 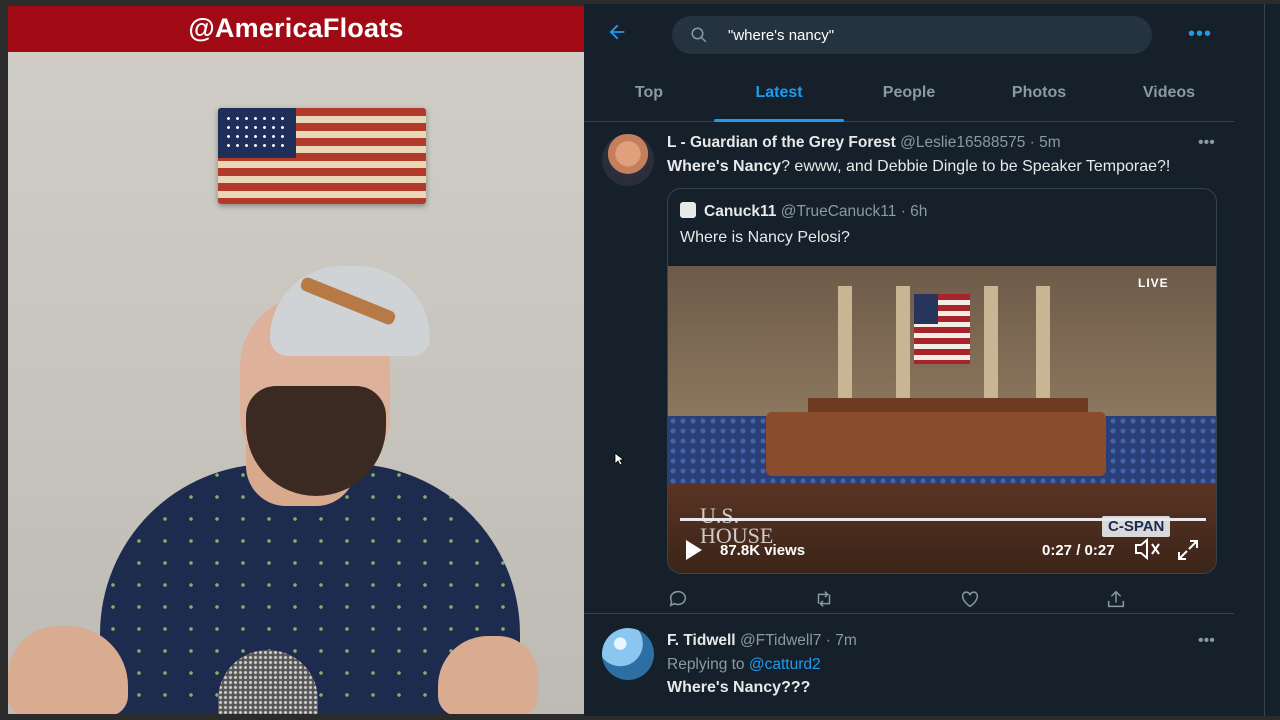 What do you see at coordinates (1272, 360) in the screenshot?
I see `scrollbar-track` at bounding box center [1272, 360].